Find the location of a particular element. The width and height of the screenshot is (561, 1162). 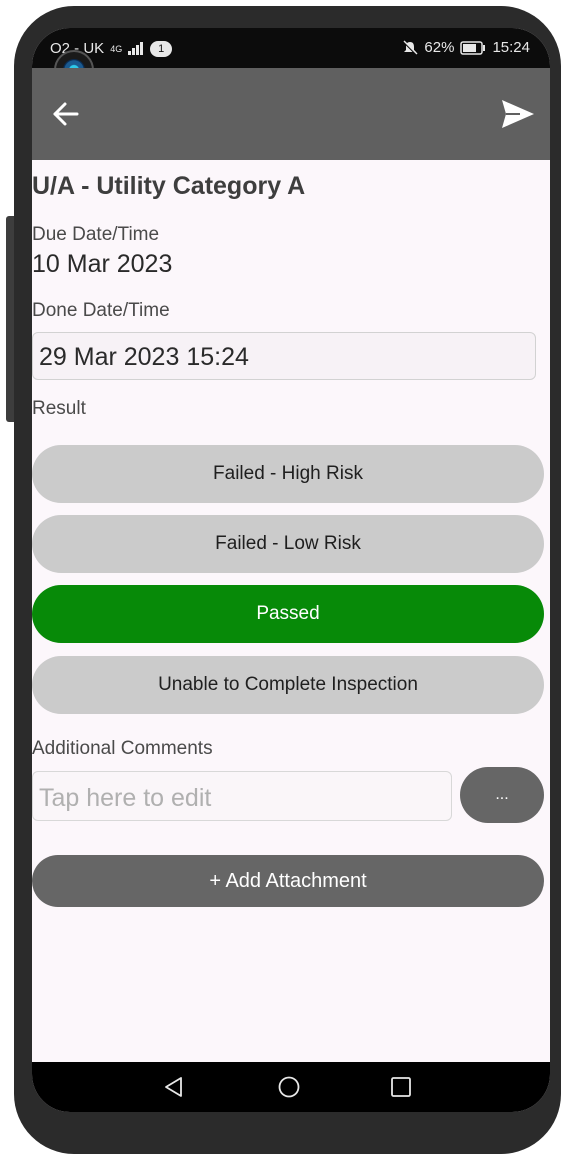

result-label: Result is located at coordinates (59, 408).